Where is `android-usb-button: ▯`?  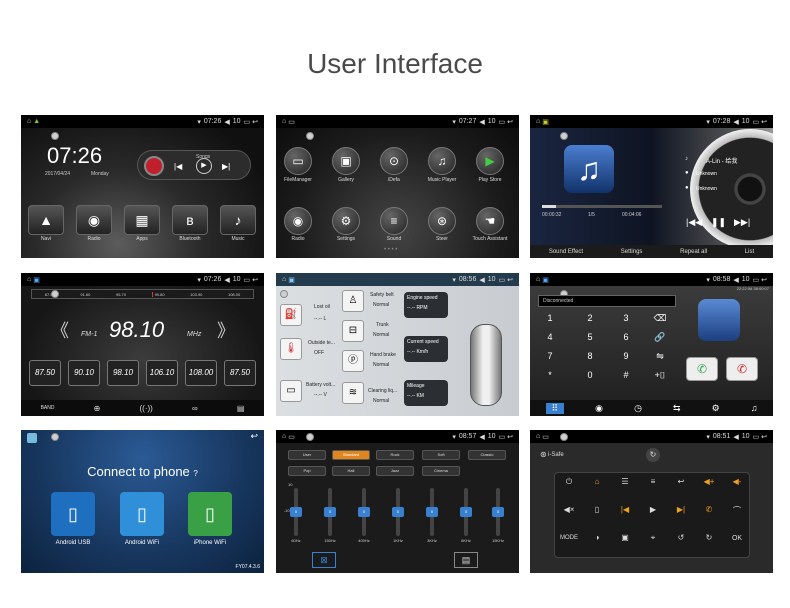 android-usb-button: ▯ is located at coordinates (73, 514).